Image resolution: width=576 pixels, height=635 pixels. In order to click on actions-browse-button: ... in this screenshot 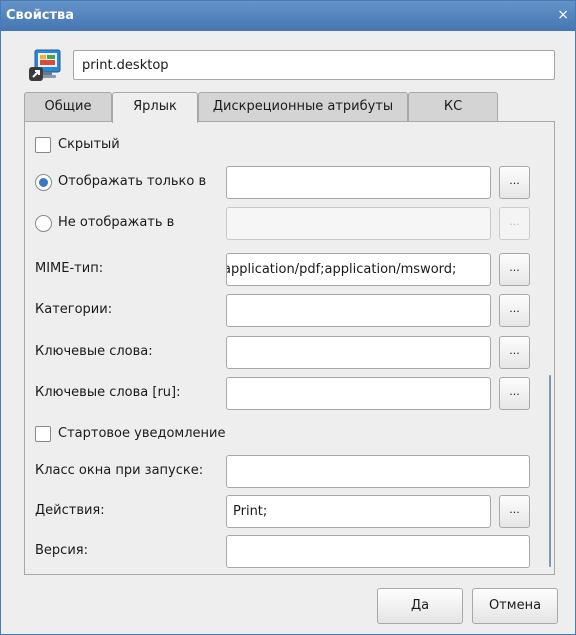, I will do `click(514, 511)`.